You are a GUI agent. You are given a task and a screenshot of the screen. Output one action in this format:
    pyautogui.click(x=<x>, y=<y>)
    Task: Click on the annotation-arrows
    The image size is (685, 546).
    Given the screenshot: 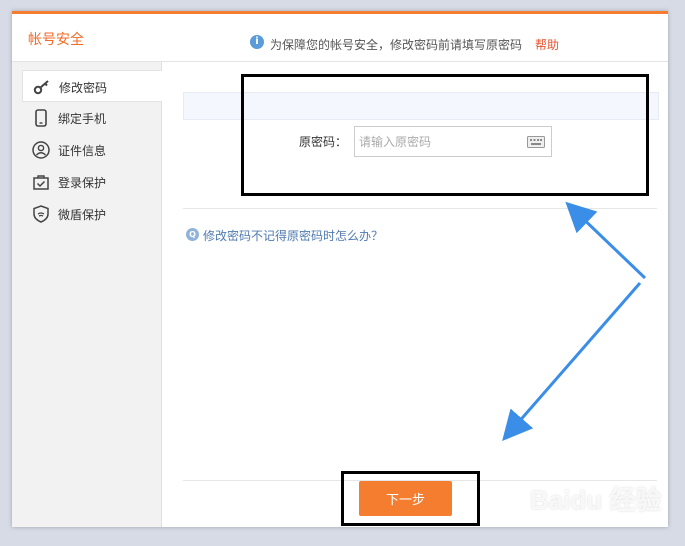 What is the action you would take?
    pyautogui.click(x=574, y=321)
    